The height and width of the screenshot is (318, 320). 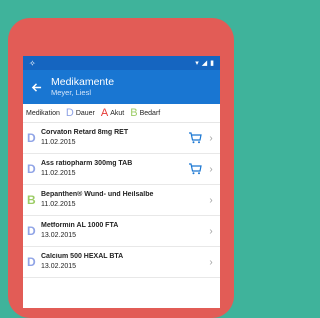 I want to click on legend-text: Akut, so click(x=117, y=113).